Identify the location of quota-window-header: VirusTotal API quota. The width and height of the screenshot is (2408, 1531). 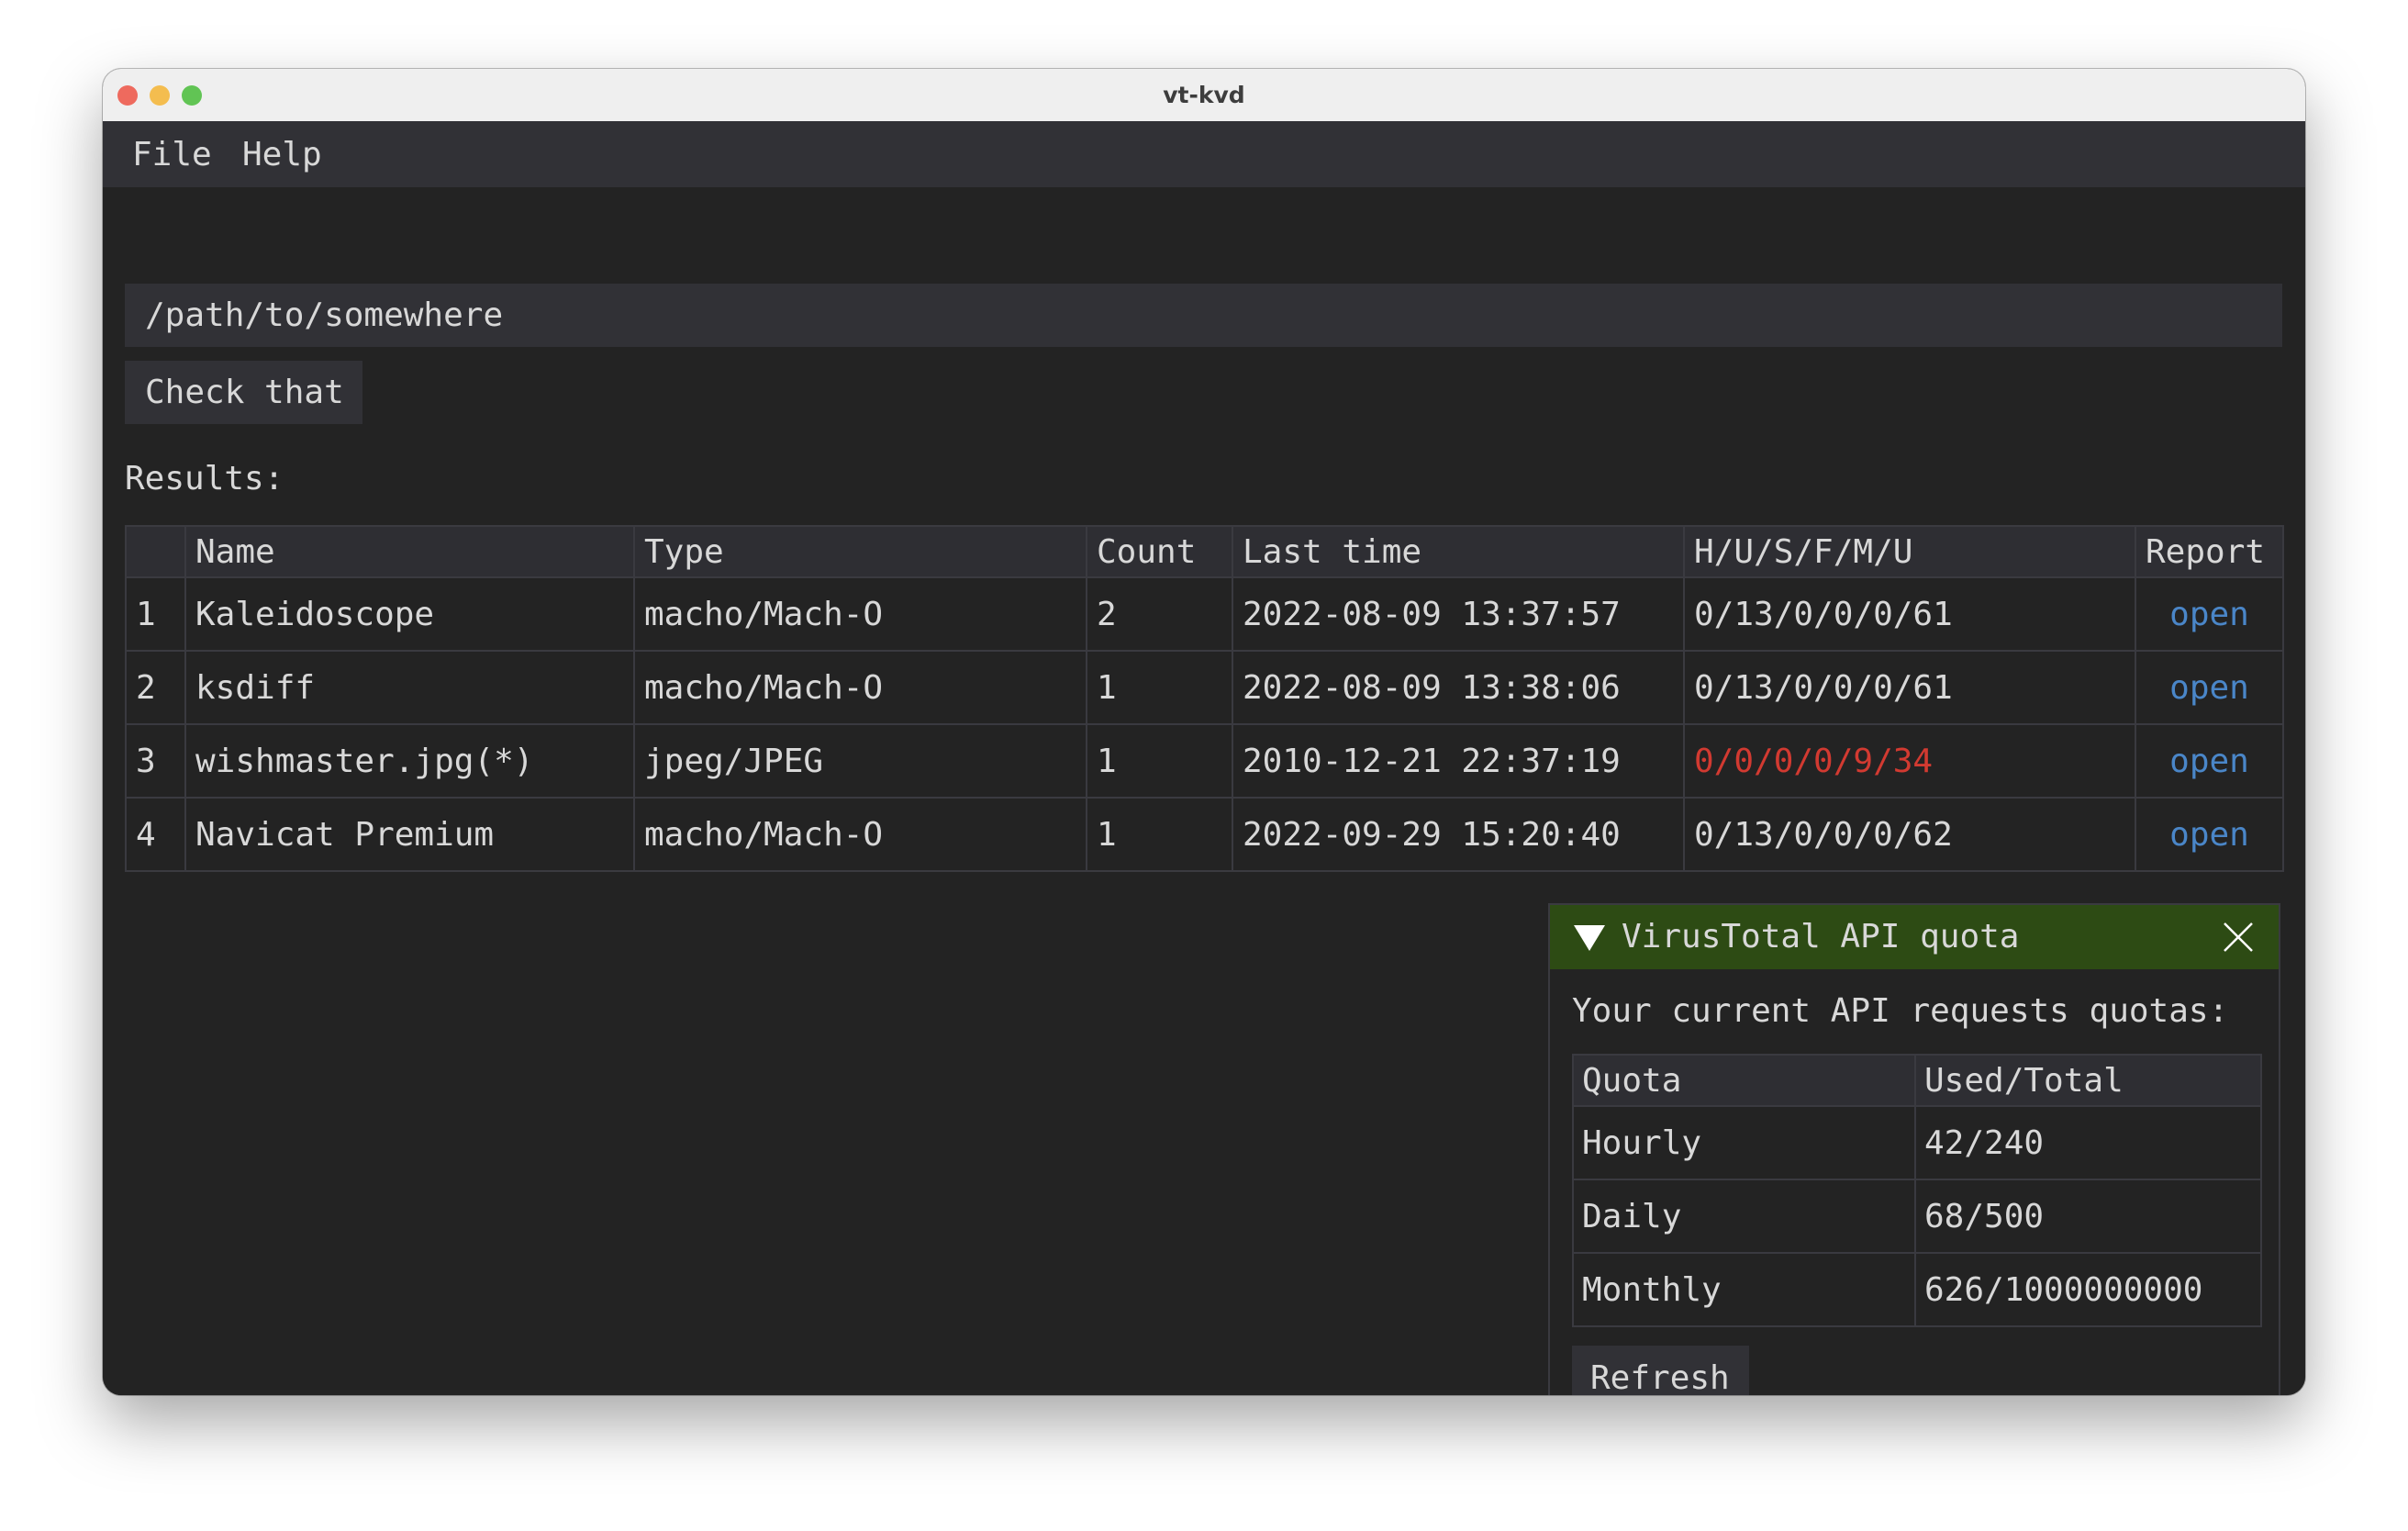
(1914, 937).